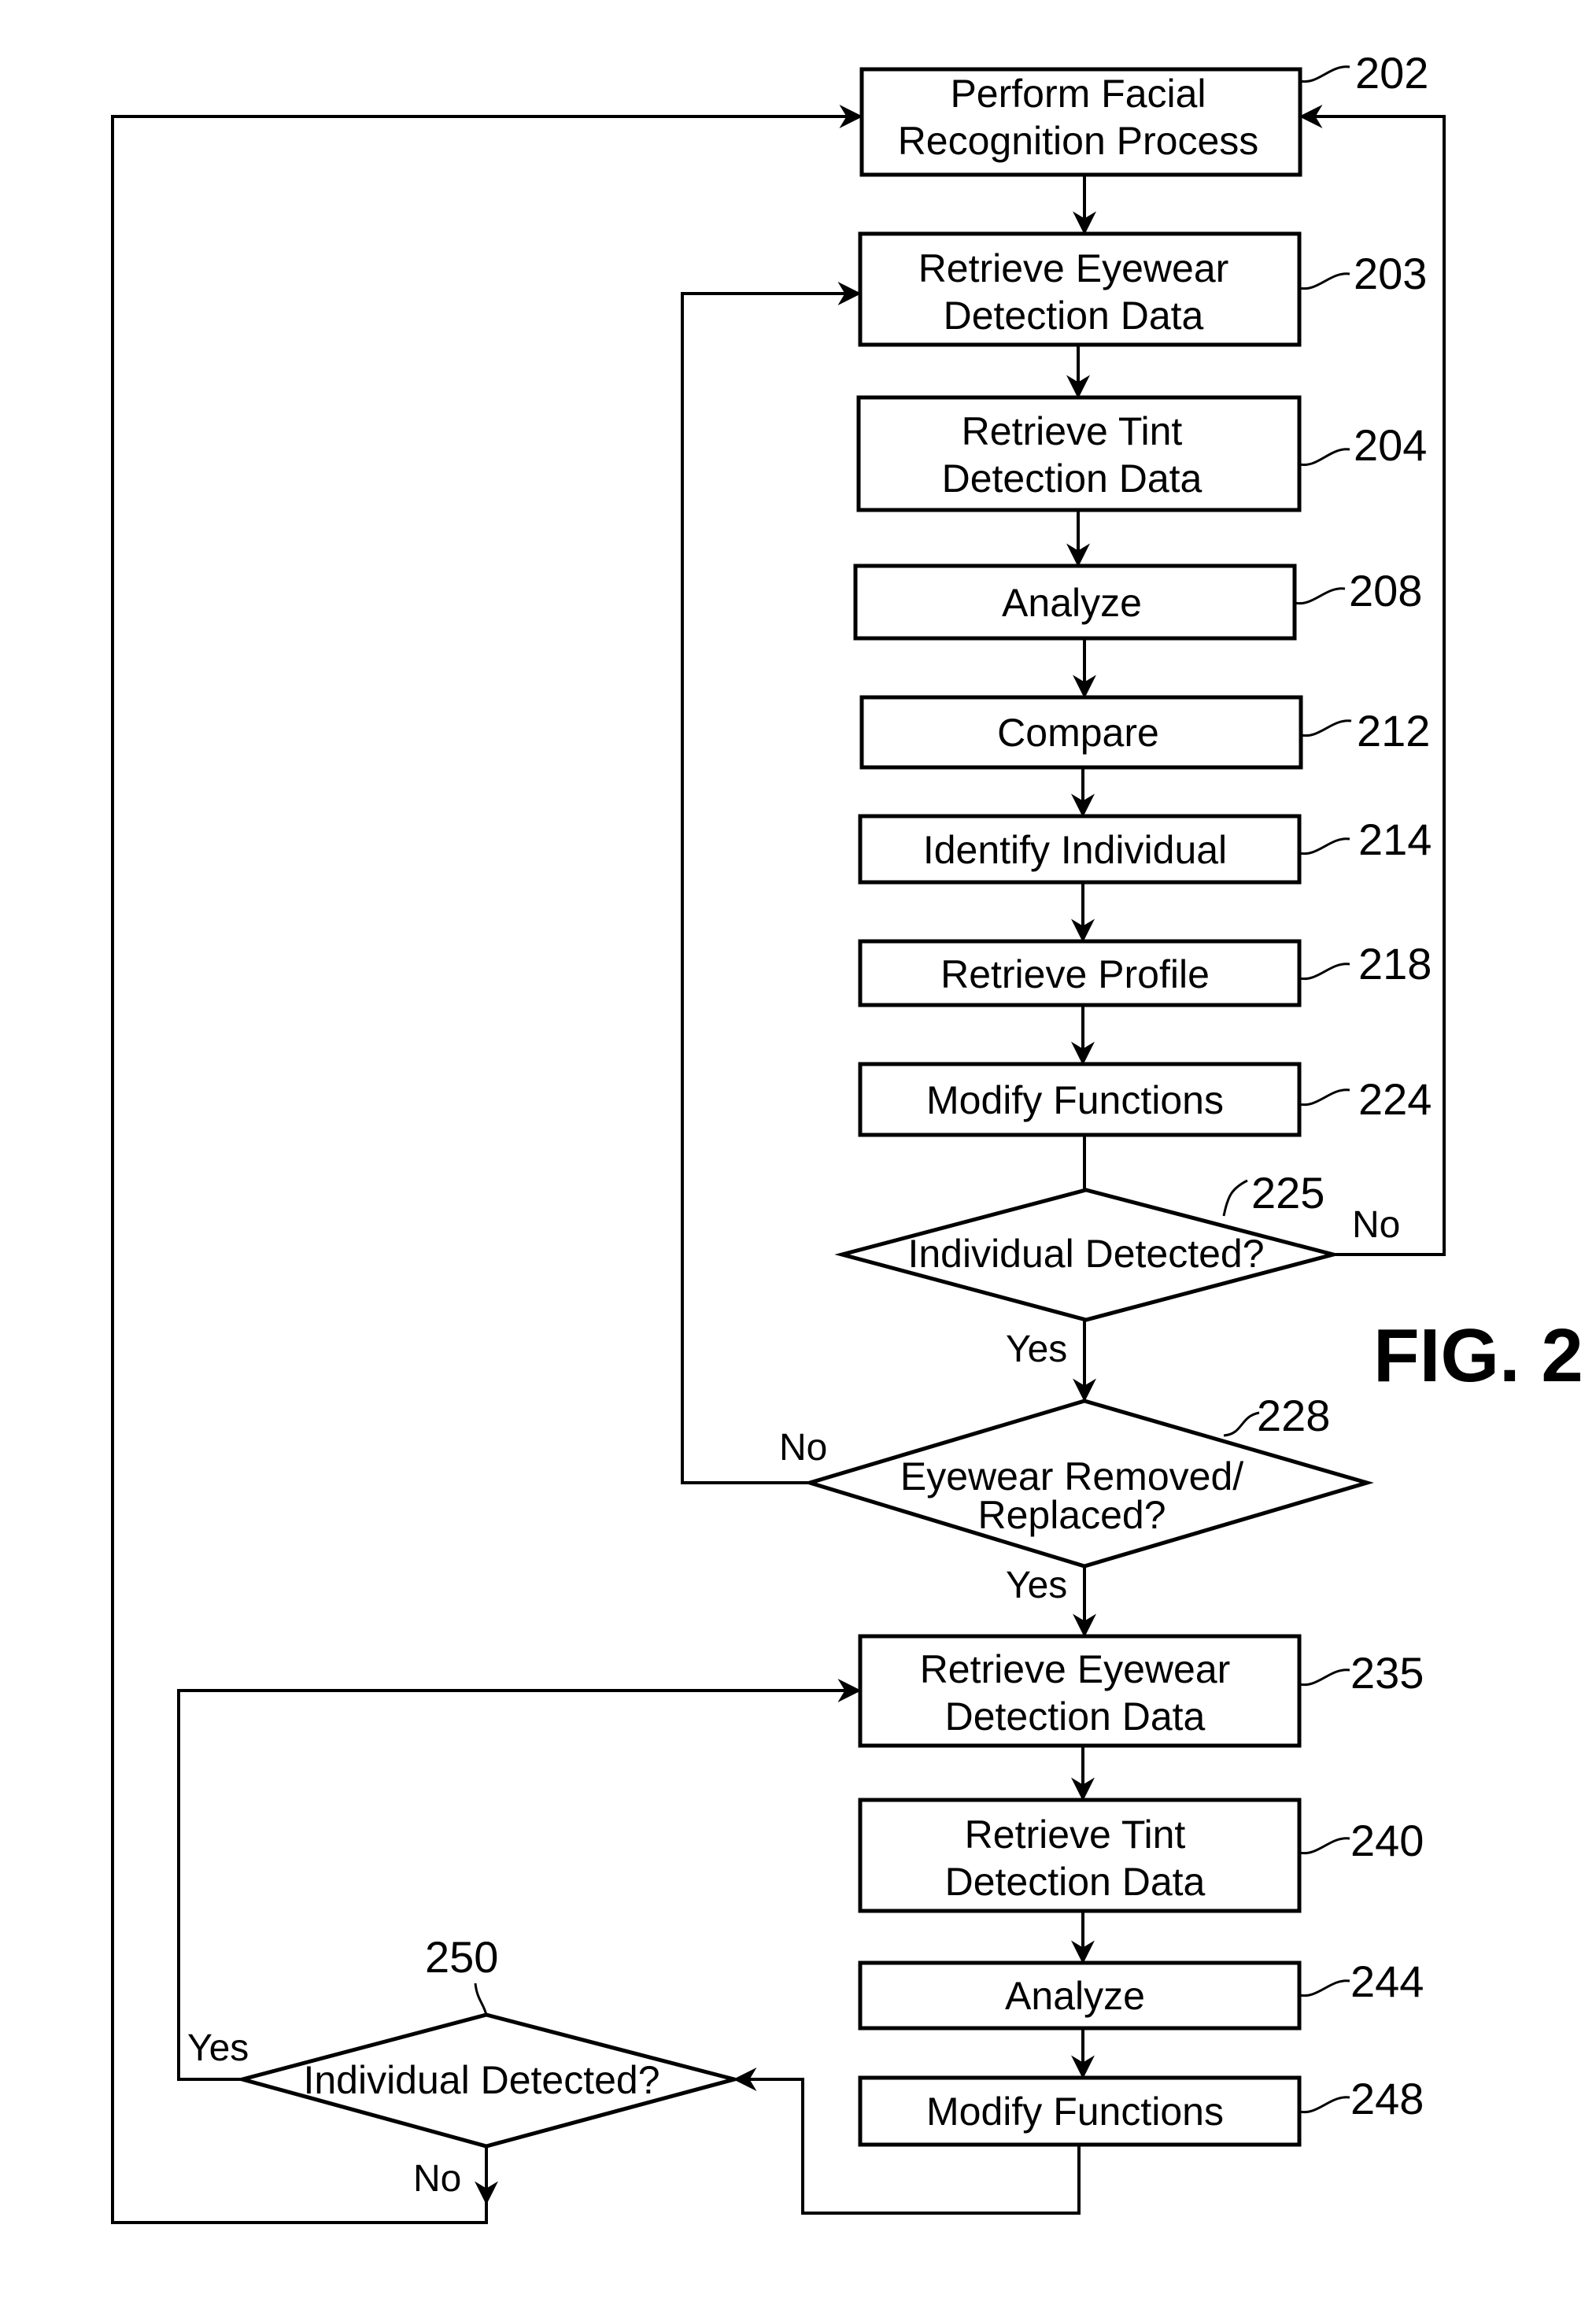 This screenshot has width=1596, height=2317. What do you see at coordinates (1072, 431) in the screenshot?
I see `box-204-line-1: Retrieve Tint` at bounding box center [1072, 431].